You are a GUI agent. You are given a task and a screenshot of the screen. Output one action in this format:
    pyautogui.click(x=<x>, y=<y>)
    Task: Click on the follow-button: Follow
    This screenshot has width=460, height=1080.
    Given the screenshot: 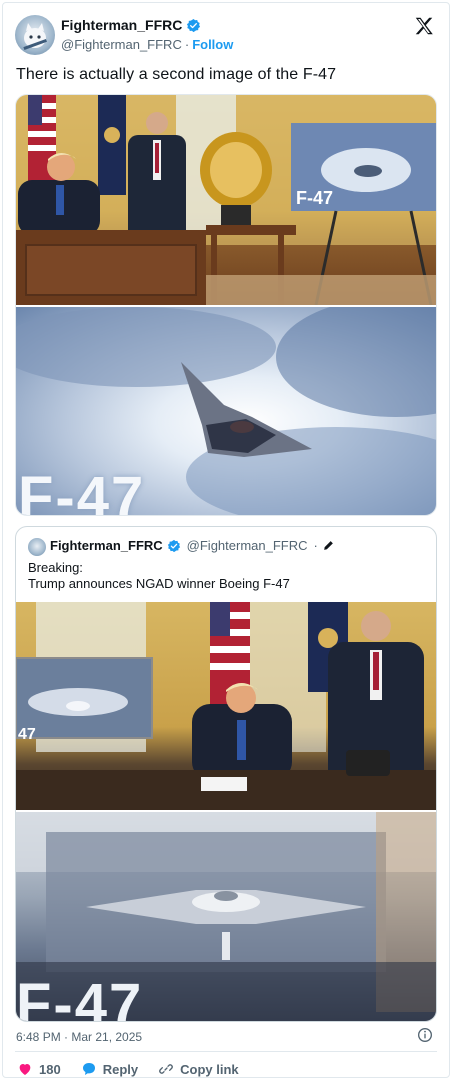 What is the action you would take?
    pyautogui.click(x=212, y=44)
    